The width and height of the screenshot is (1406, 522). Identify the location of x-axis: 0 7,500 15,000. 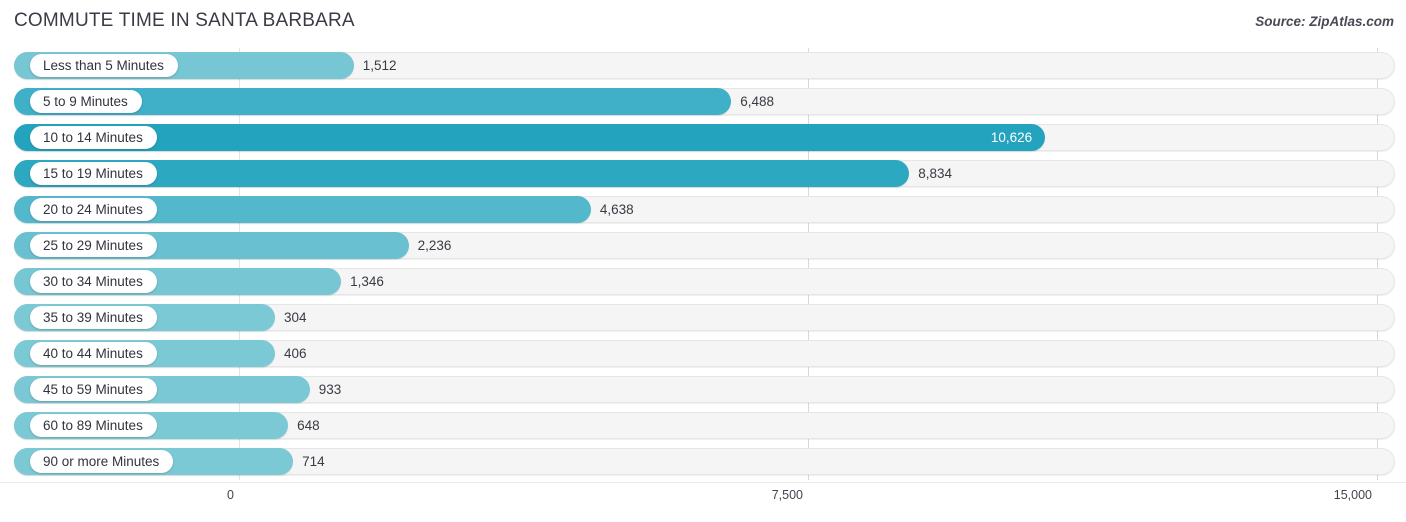
(703, 498).